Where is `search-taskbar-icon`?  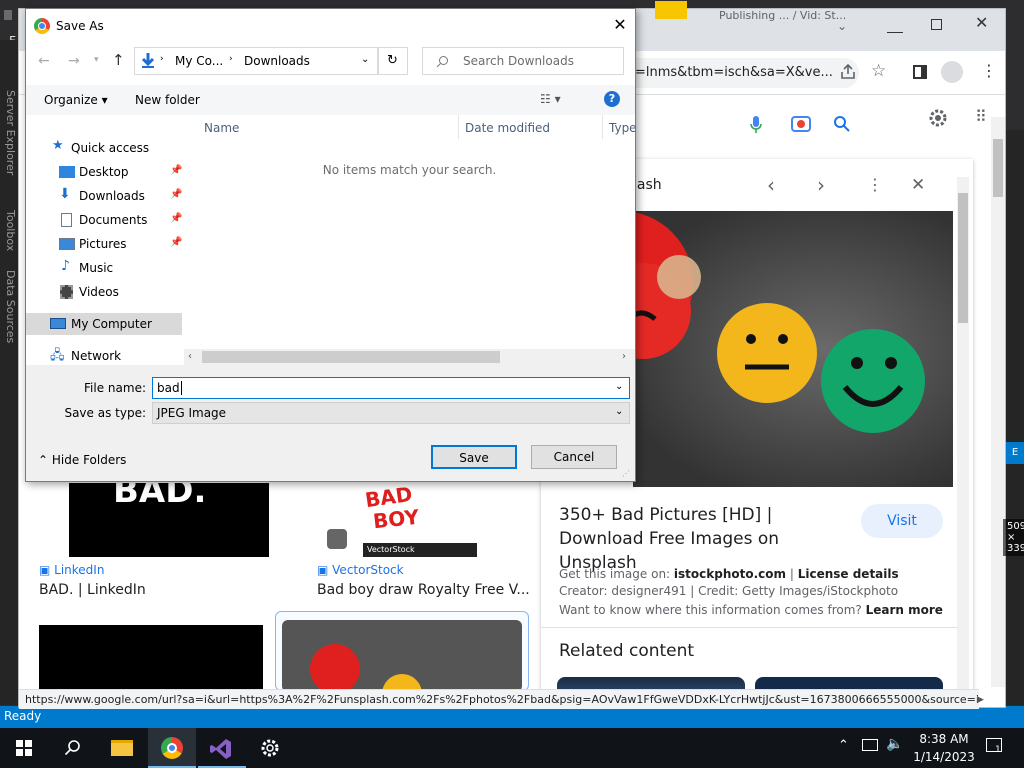 search-taskbar-icon is located at coordinates (72, 748).